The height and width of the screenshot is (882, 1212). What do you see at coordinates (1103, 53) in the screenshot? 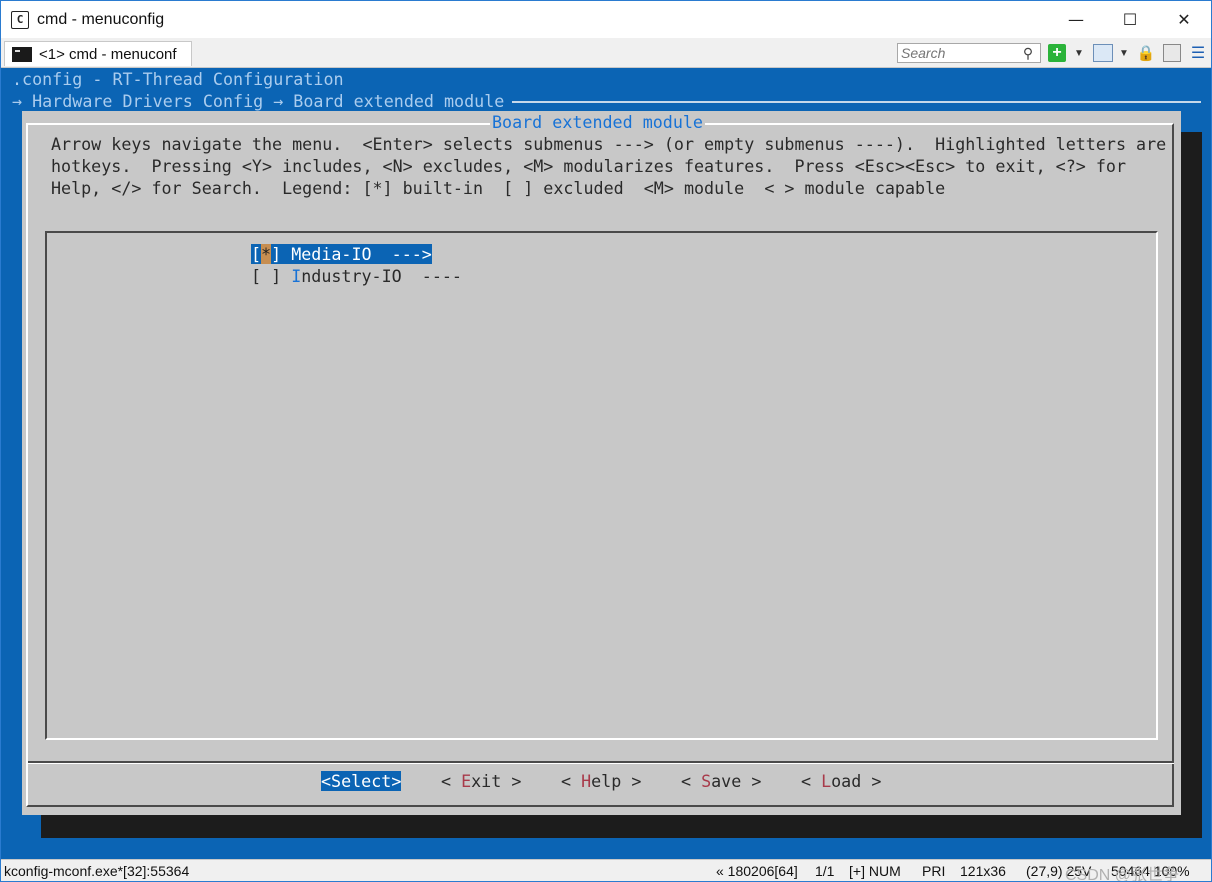
I see `panel-view-icon` at bounding box center [1103, 53].